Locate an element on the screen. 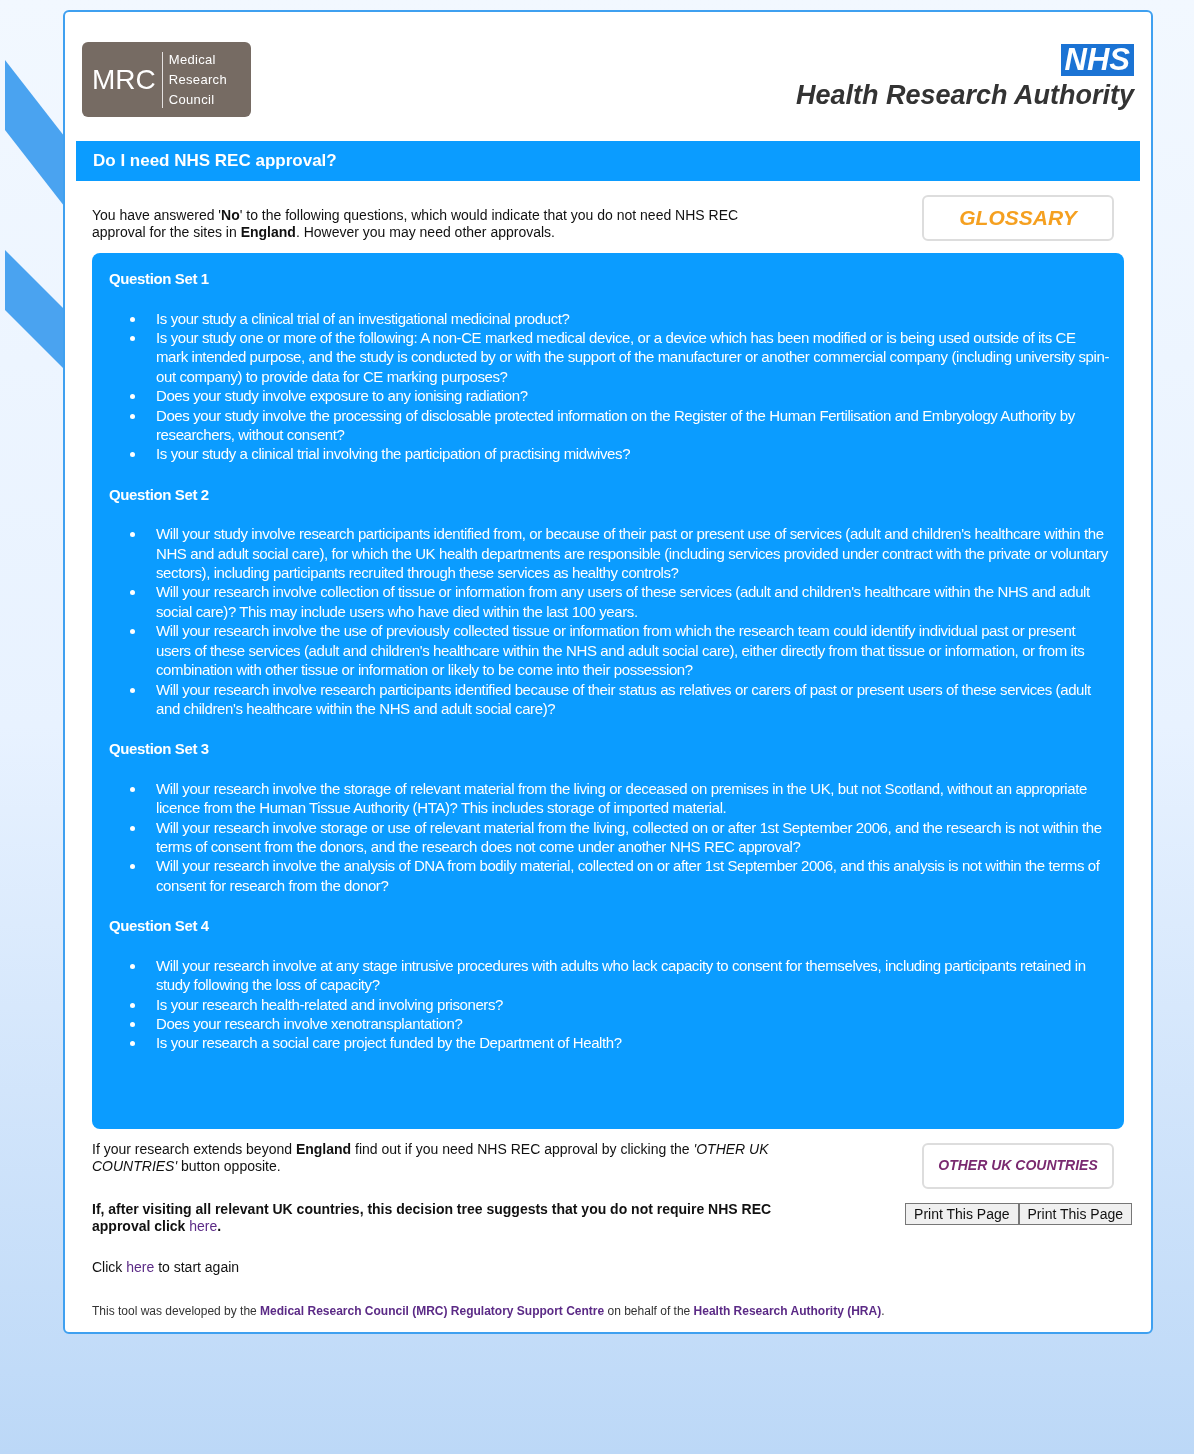 The height and width of the screenshot is (1454, 1194). question-set-heading: Question Set 2 is located at coordinates (159, 494).